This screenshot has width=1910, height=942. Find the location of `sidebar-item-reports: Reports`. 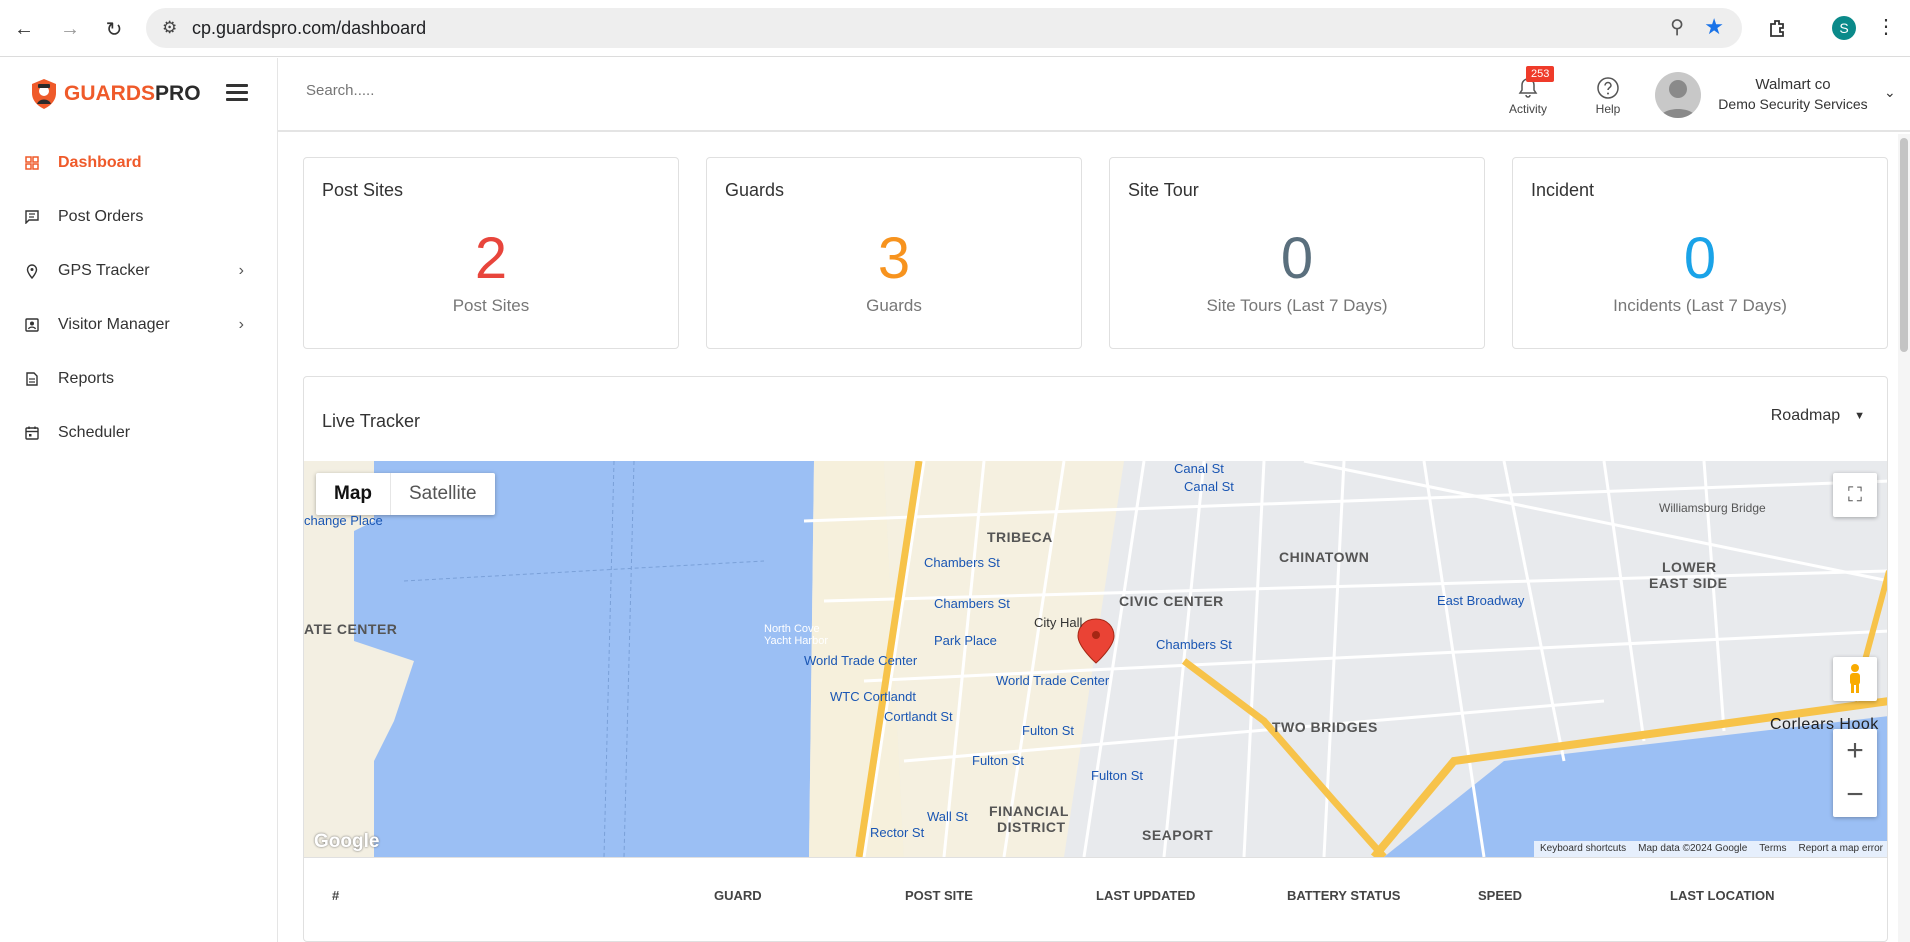

sidebar-item-reports: Reports is located at coordinates (139, 379).